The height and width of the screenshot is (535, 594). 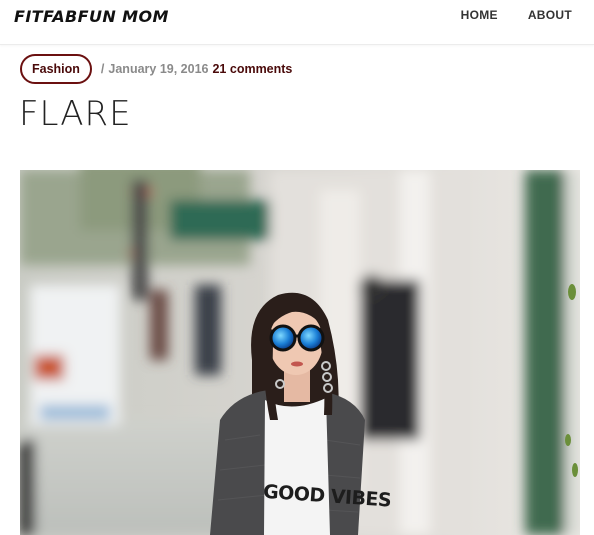 I want to click on site-logo: FITFABFUN MOM, so click(x=91, y=16).